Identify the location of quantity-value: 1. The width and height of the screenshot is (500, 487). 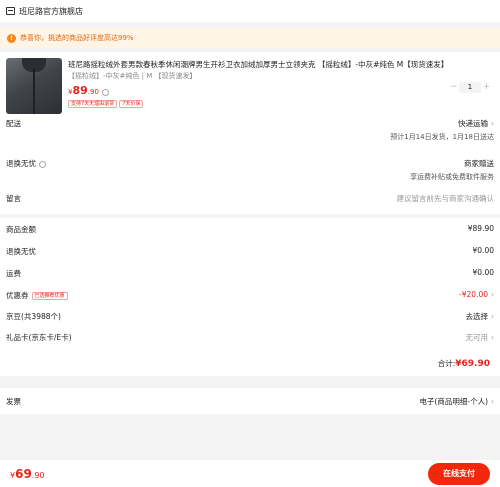
(470, 87).